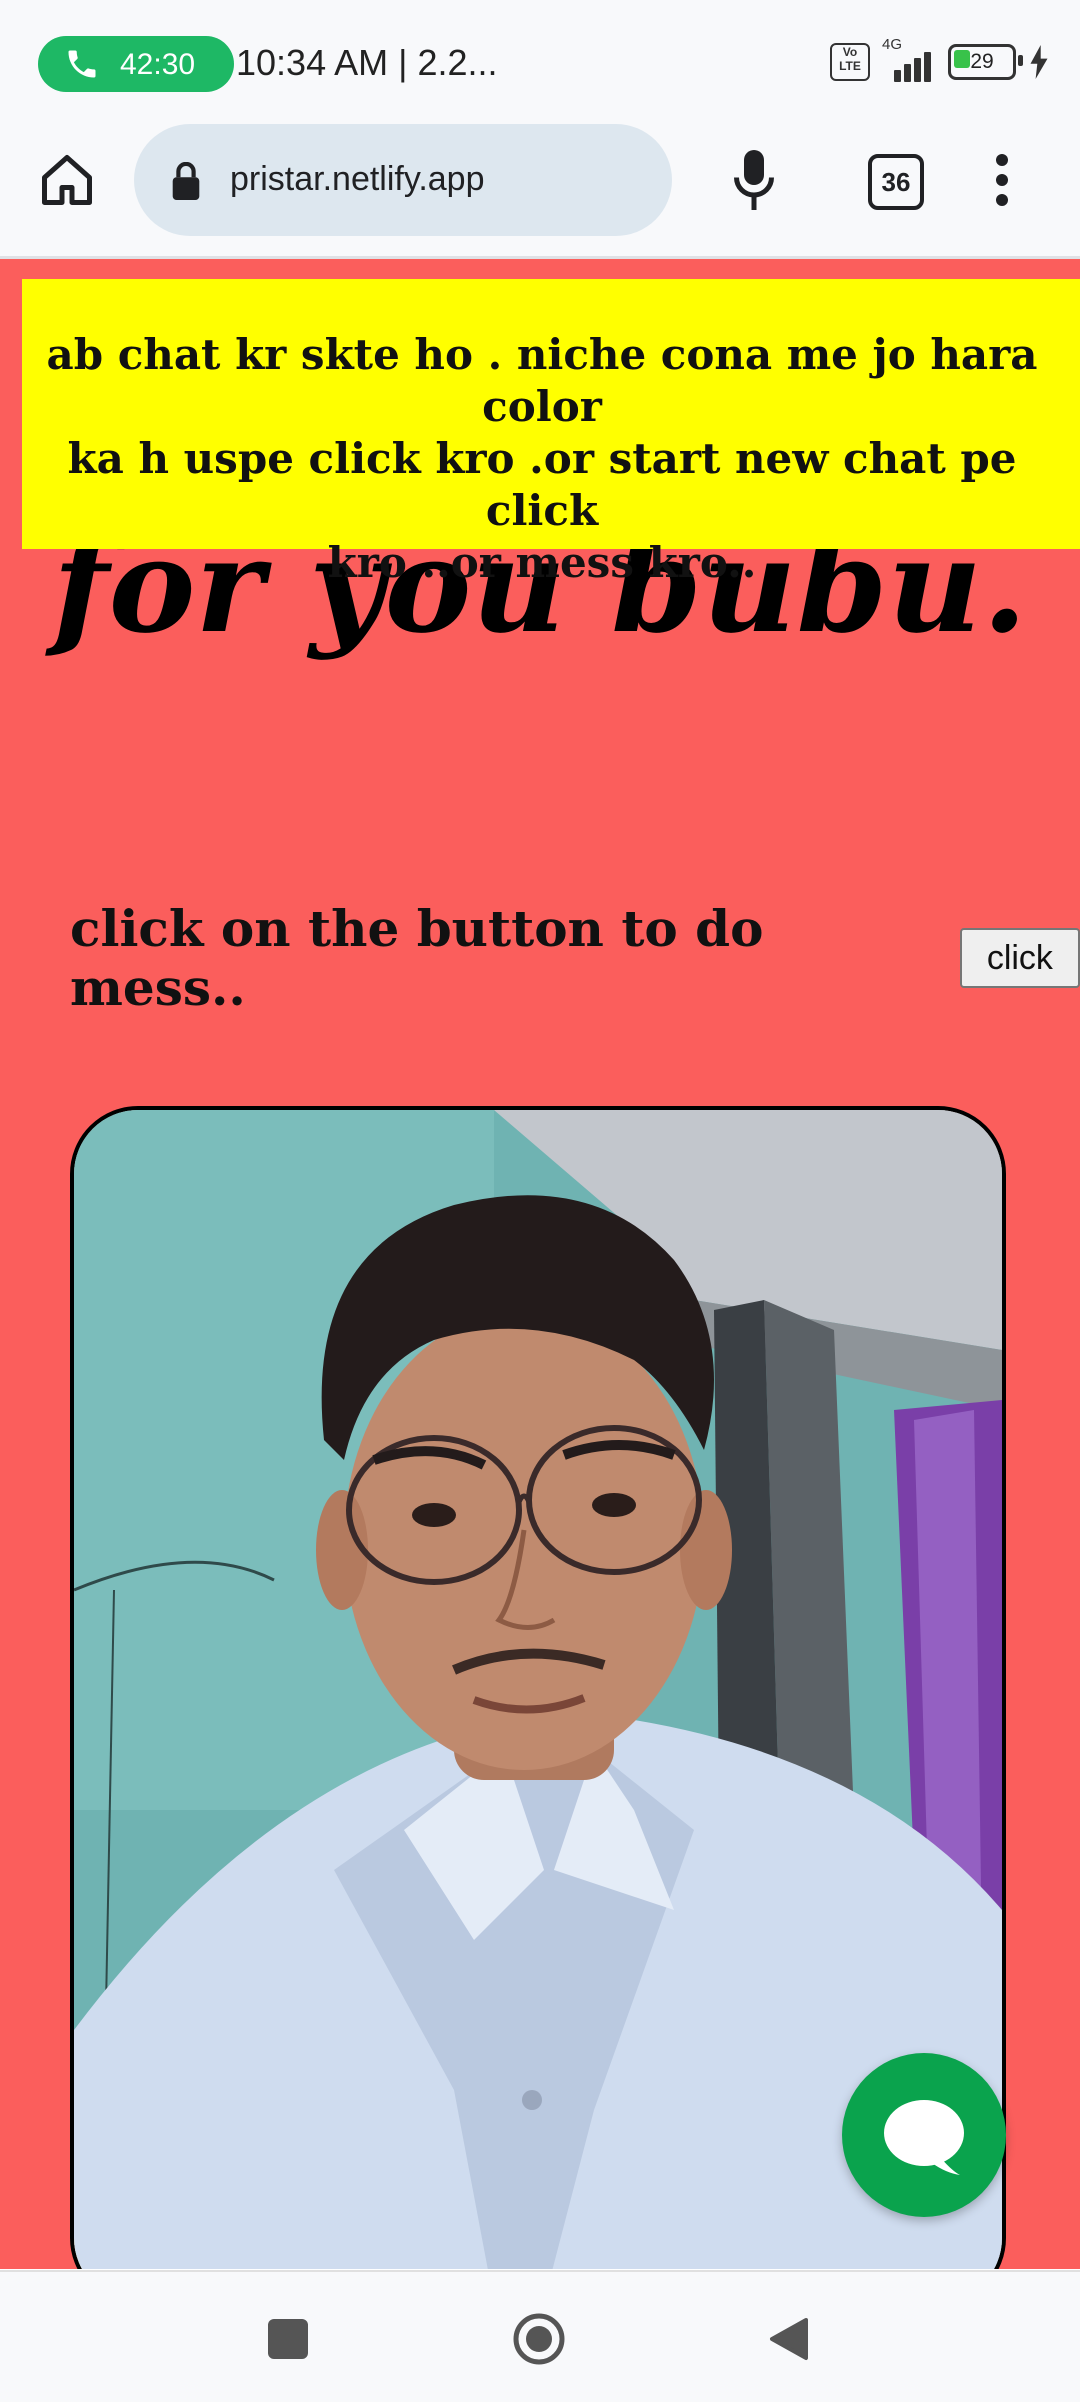  Describe the element at coordinates (982, 61) in the screenshot. I see `battery-level: 29` at that location.